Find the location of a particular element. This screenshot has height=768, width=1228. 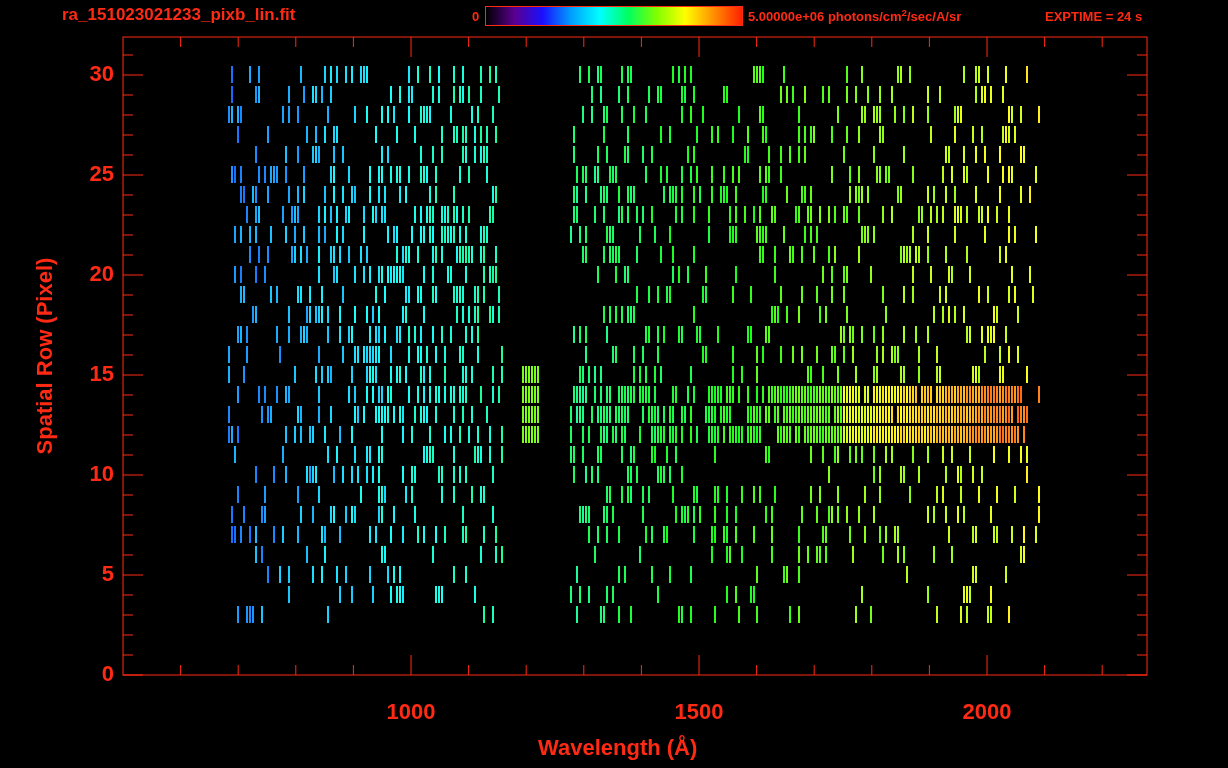

y-tick-label: 5 is located at coordinates (107, 574).